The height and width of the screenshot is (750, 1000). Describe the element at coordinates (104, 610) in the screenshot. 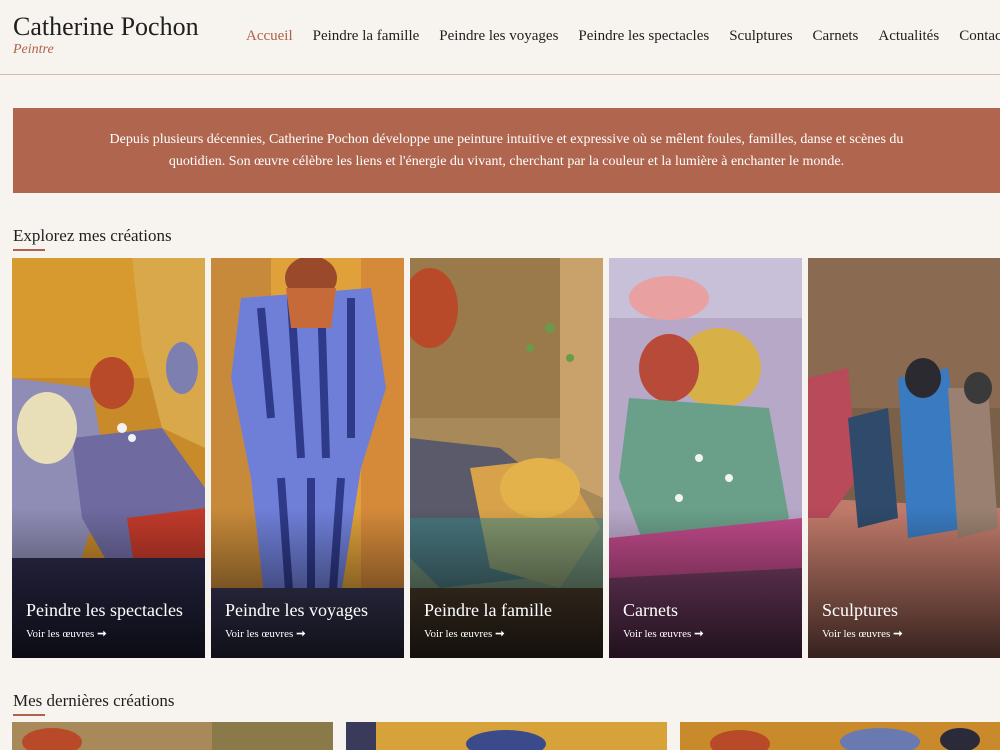

I see `card-title: Peindre les spectacles` at that location.